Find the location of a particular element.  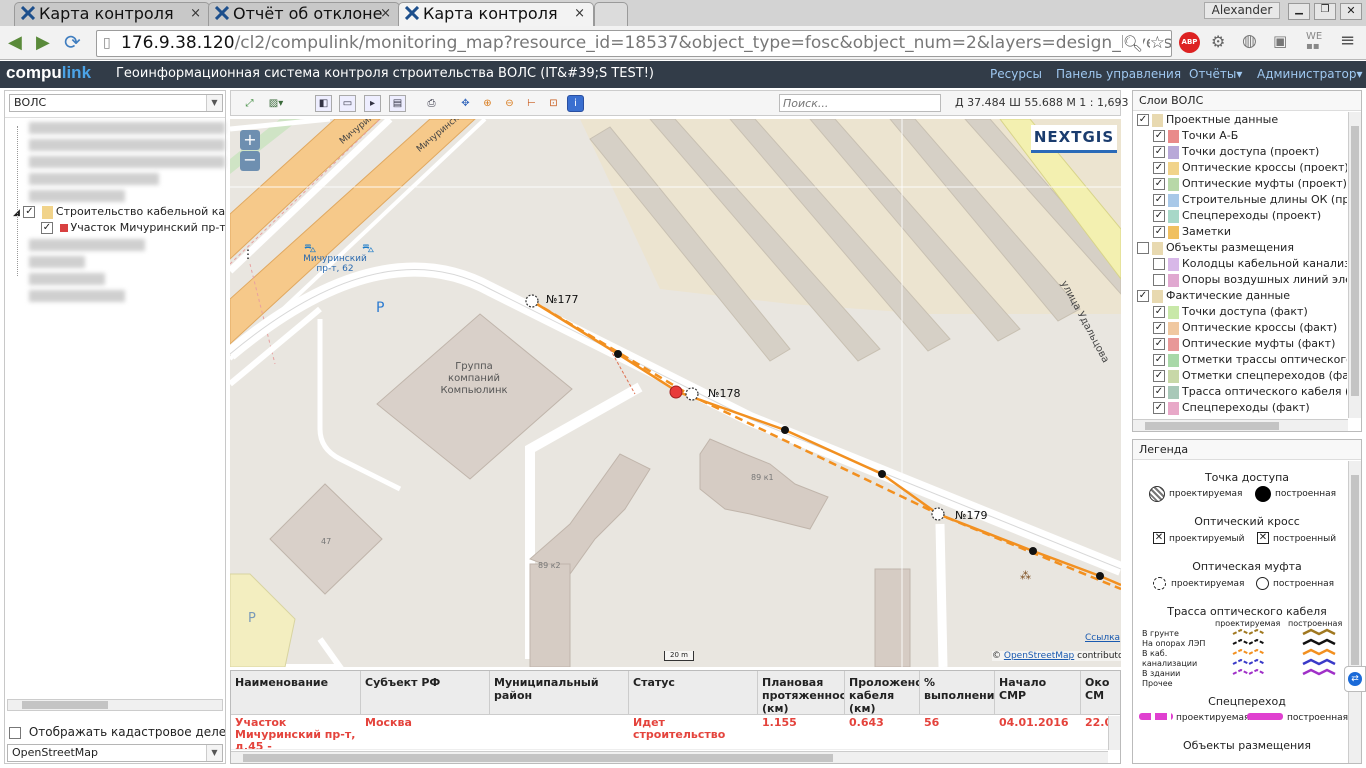

teamviewer-icon: ⇄ is located at coordinates (1355, 679).